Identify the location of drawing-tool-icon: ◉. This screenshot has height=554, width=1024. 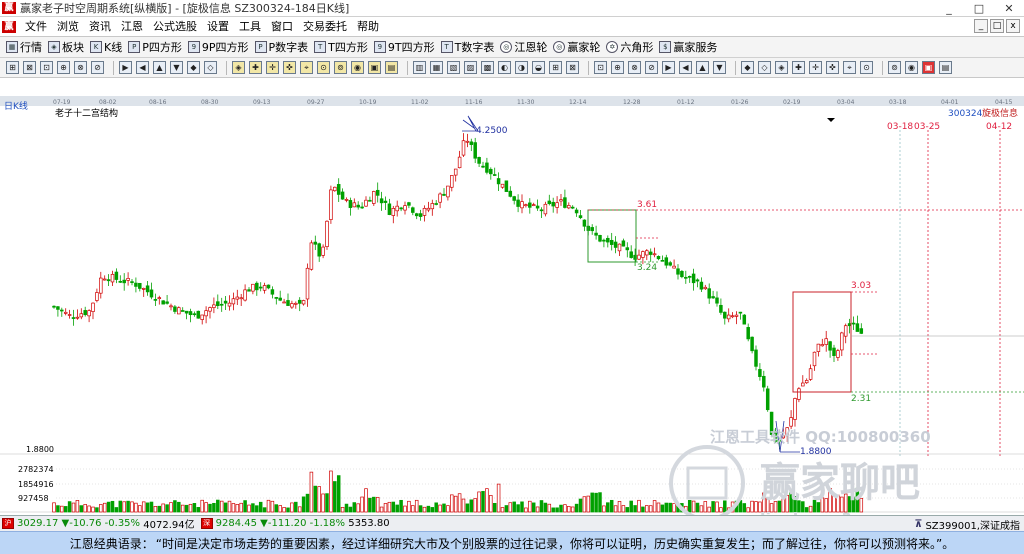
(357, 67).